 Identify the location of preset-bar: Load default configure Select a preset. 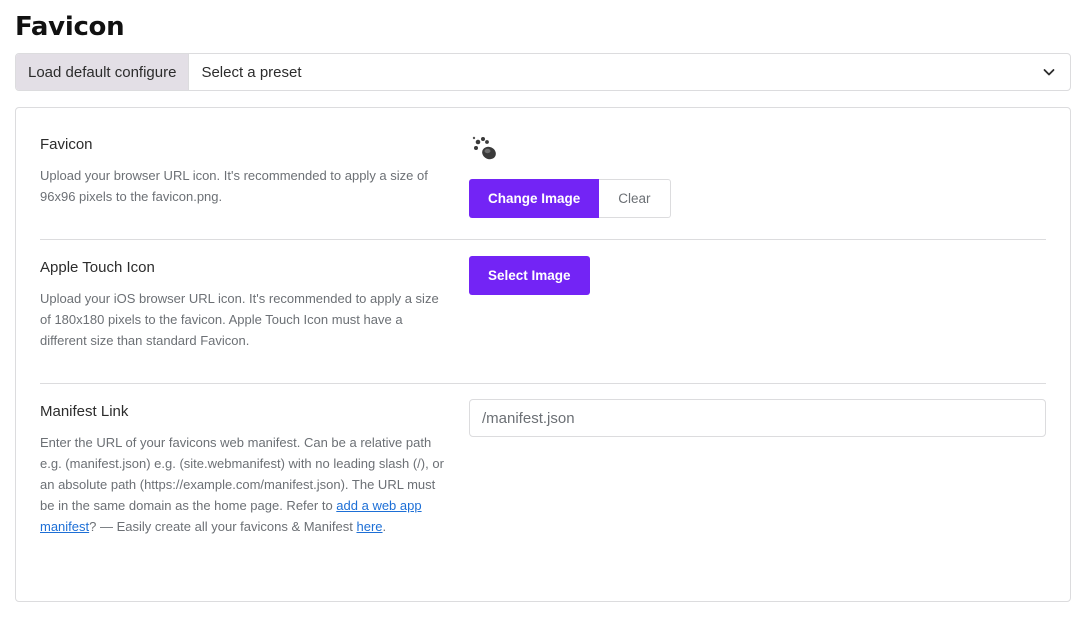
(543, 72).